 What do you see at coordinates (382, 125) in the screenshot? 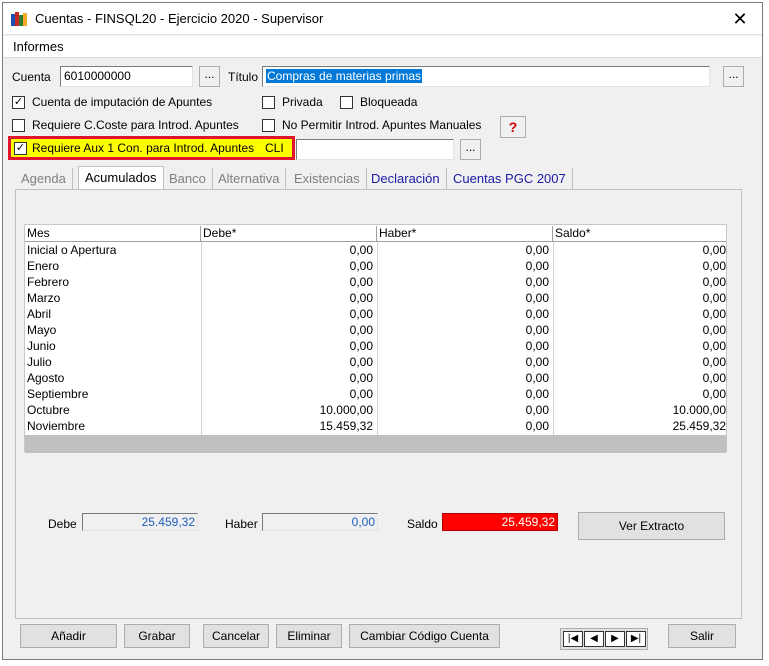
I see `no-permitir-label: No Permitir Introd. Apuntes Manuales` at bounding box center [382, 125].